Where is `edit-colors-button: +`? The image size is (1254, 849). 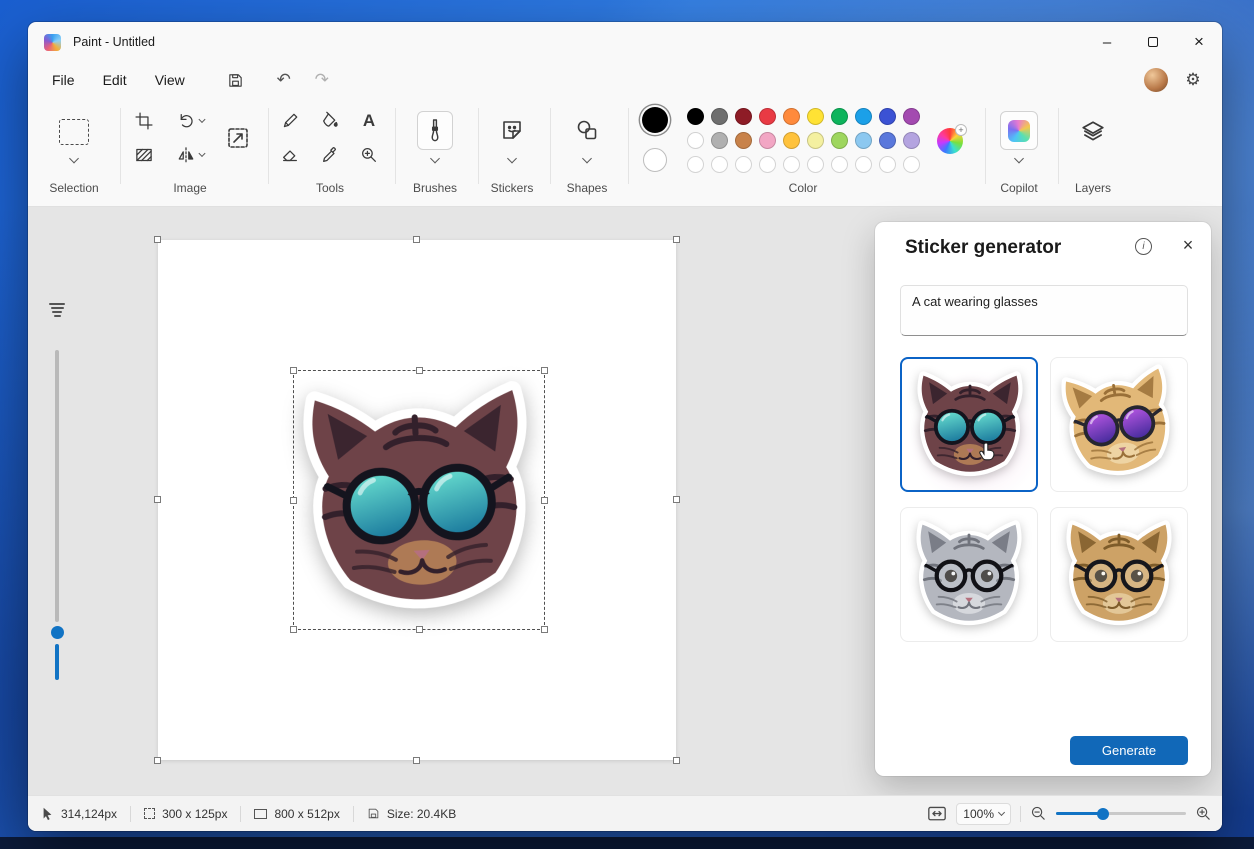 edit-colors-button: + is located at coordinates (952, 139).